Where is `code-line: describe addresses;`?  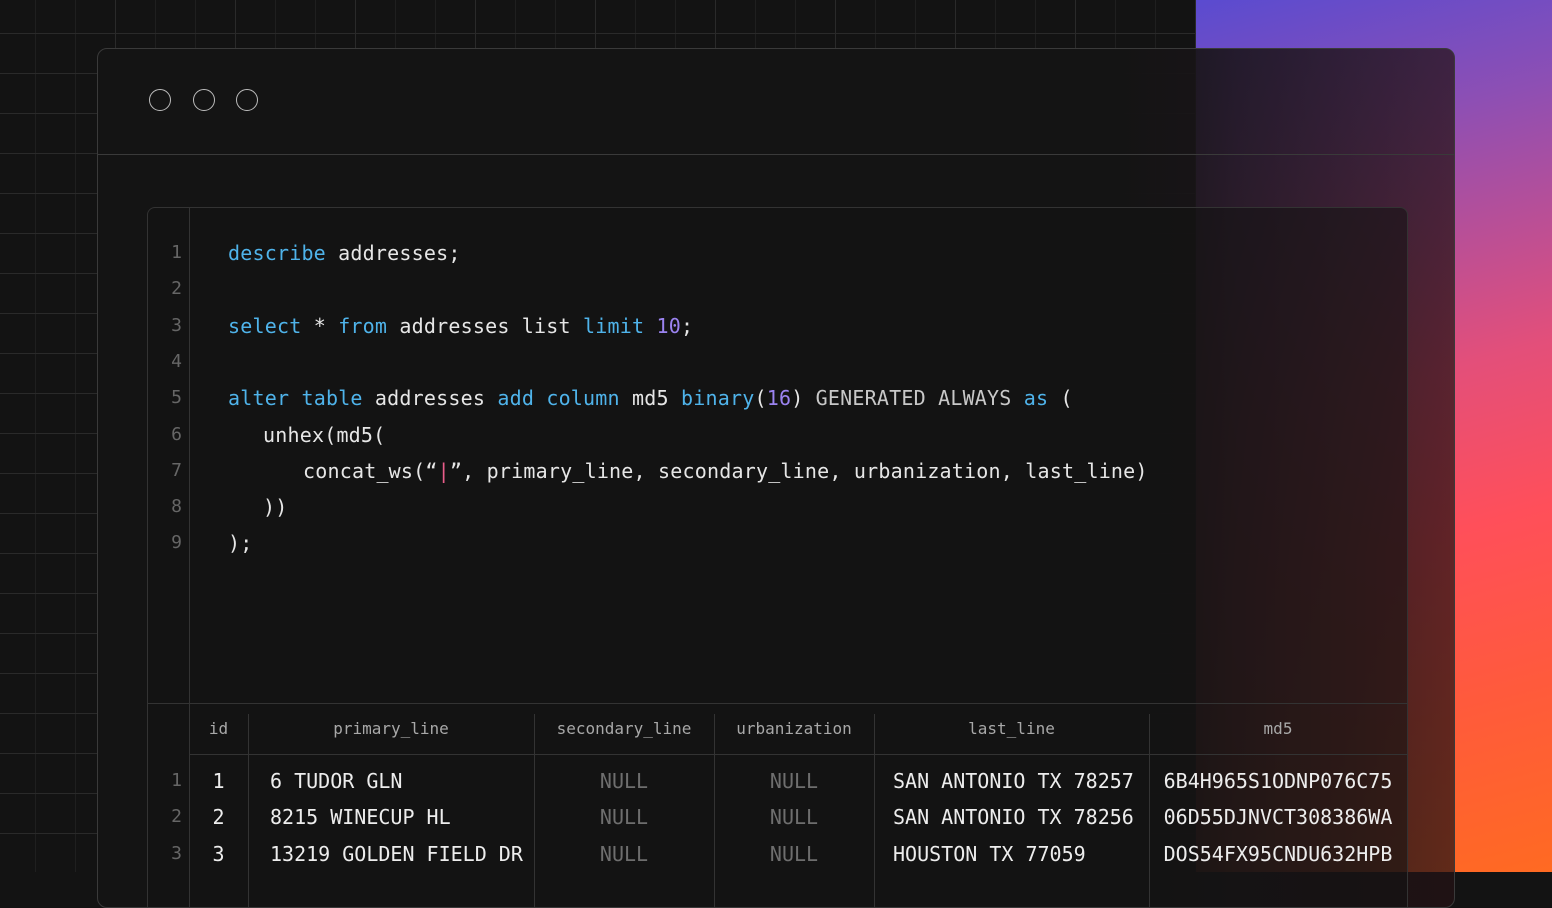 code-line: describe addresses; is located at coordinates (344, 253).